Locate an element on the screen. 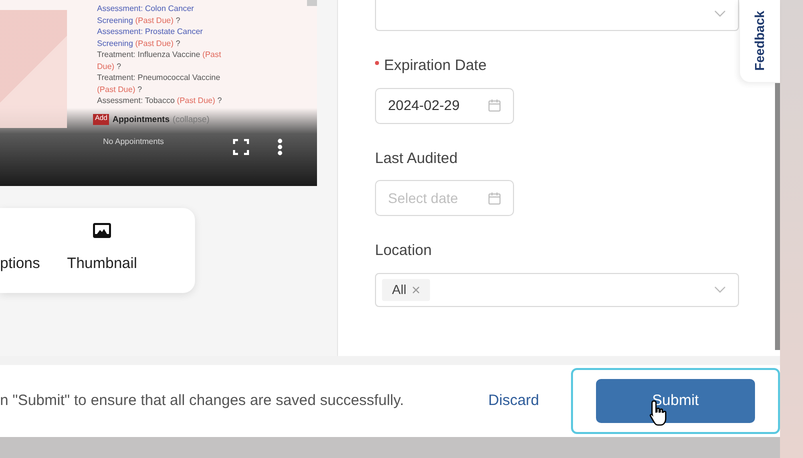 Image resolution: width=803 pixels, height=458 pixels. discard-link: Discard is located at coordinates (529, 401).